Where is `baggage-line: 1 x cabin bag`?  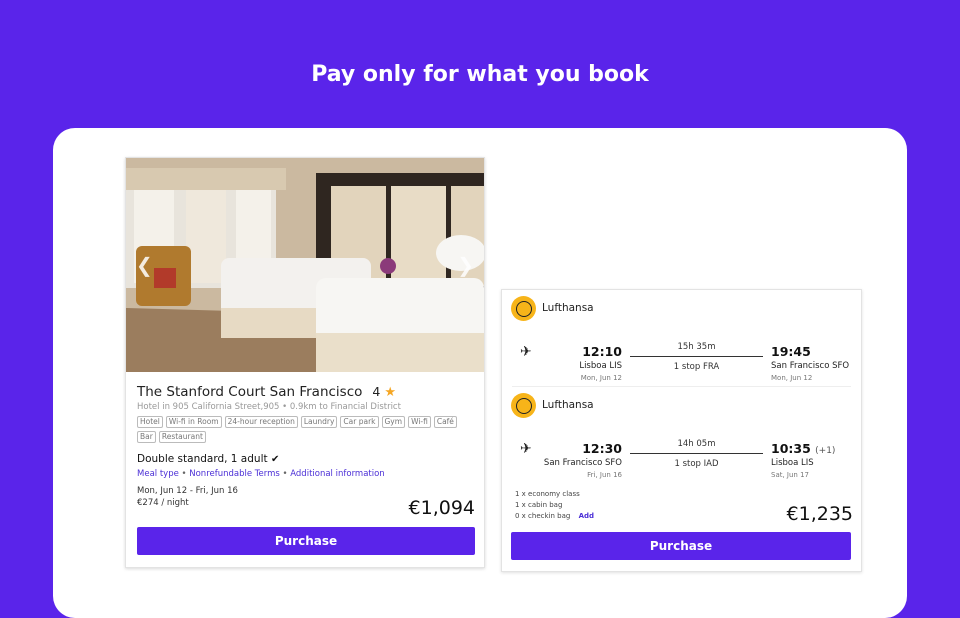 baggage-line: 1 x cabin bag is located at coordinates (539, 505).